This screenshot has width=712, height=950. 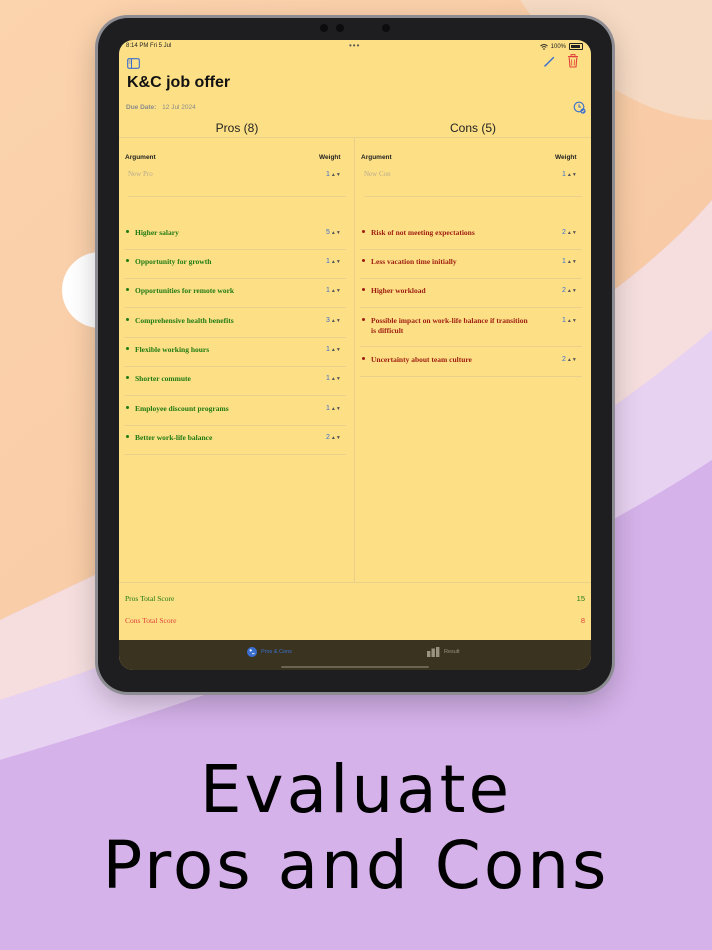 What do you see at coordinates (472, 128) in the screenshot?
I see `cons-column-header: Cons (5)` at bounding box center [472, 128].